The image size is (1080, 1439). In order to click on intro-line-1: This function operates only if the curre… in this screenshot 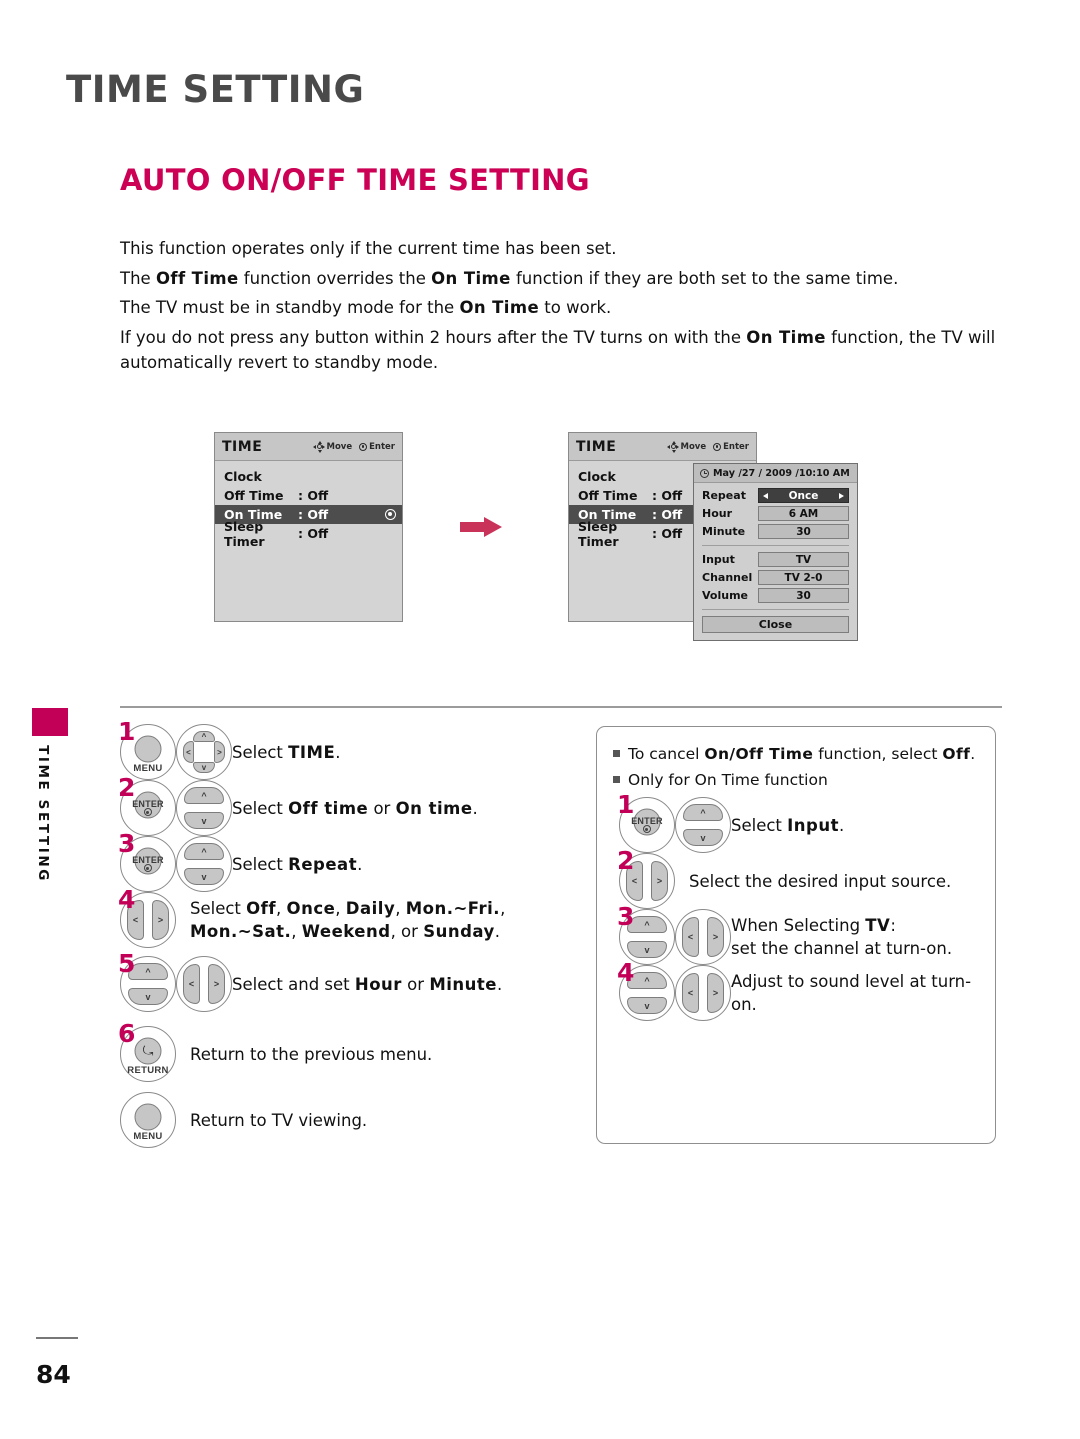, I will do `click(368, 248)`.